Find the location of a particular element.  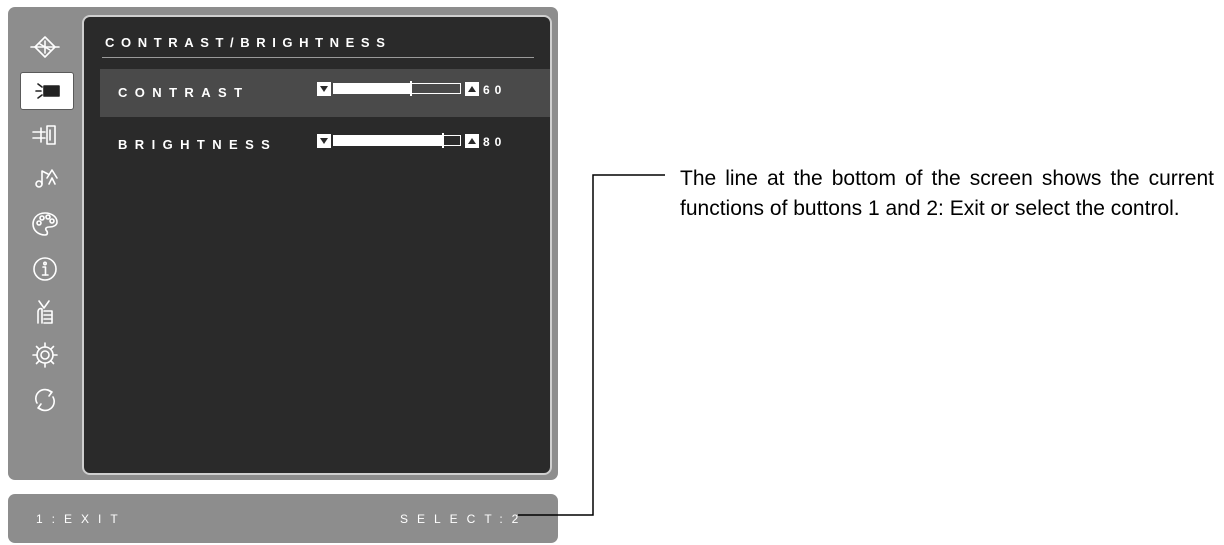

brightness-slider is located at coordinates (398, 140).